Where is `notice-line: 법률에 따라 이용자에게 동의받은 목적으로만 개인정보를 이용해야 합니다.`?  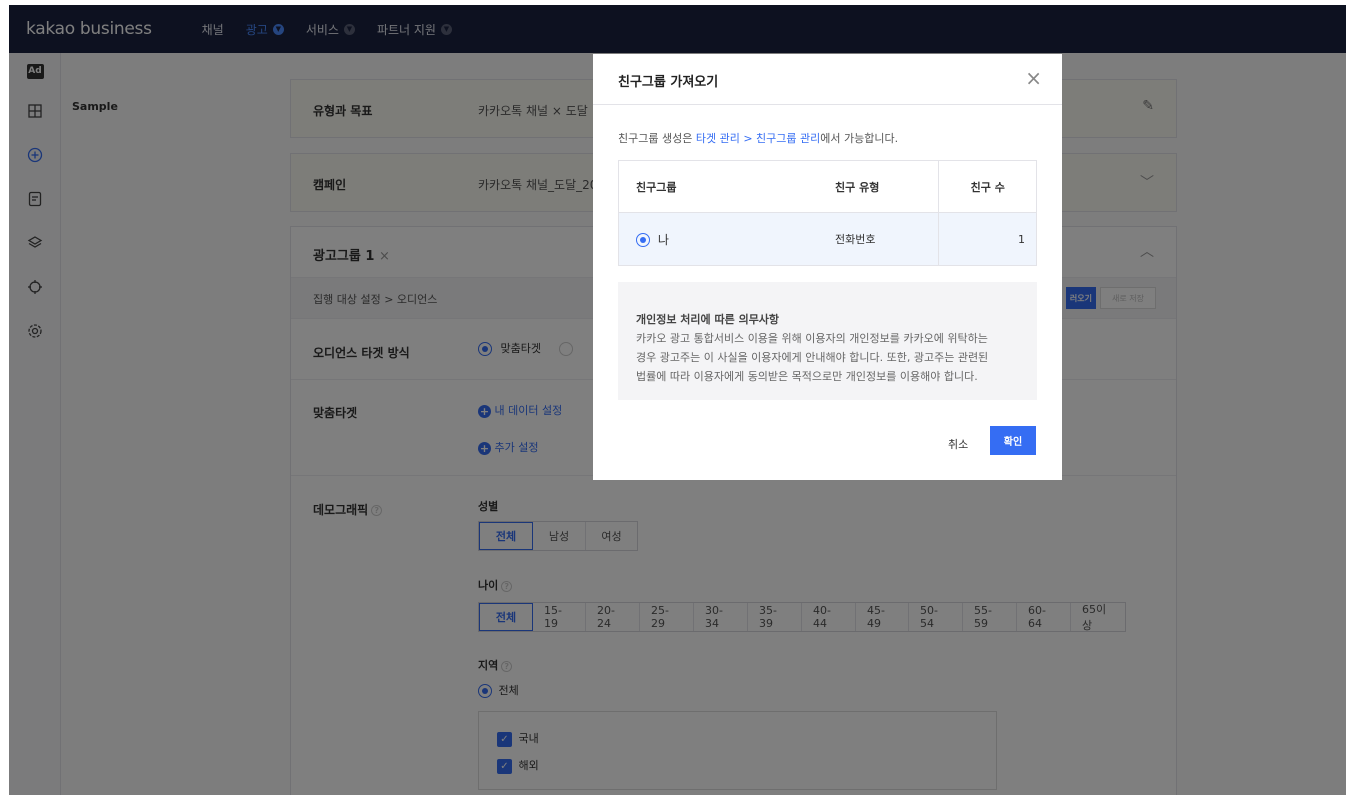 notice-line: 법률에 따라 이용자에게 동의받은 목적으로만 개인정보를 이용해야 합니다. is located at coordinates (807, 376).